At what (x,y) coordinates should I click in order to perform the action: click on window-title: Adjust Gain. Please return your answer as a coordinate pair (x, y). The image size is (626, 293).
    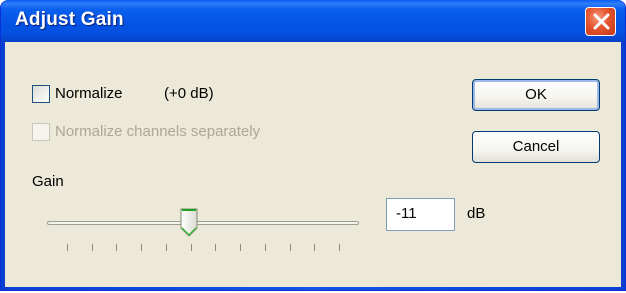
    Looking at the image, I should click on (69, 19).